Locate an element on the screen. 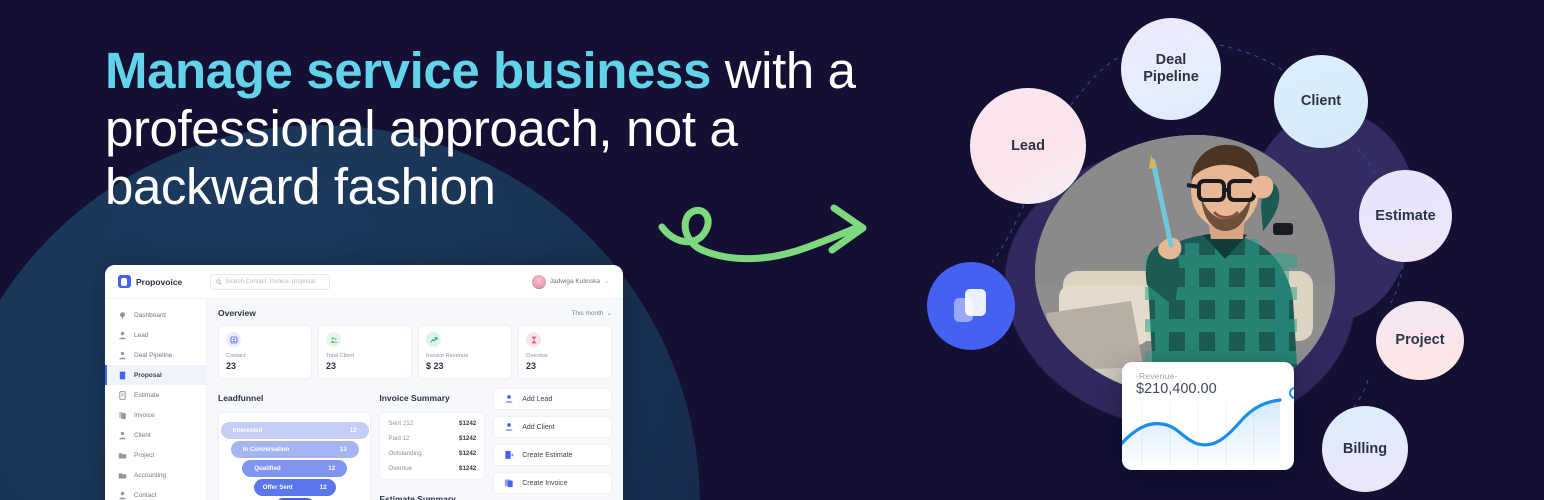 The height and width of the screenshot is (500, 1544). stat-label: Invoice Revenue is located at coordinates (447, 356).